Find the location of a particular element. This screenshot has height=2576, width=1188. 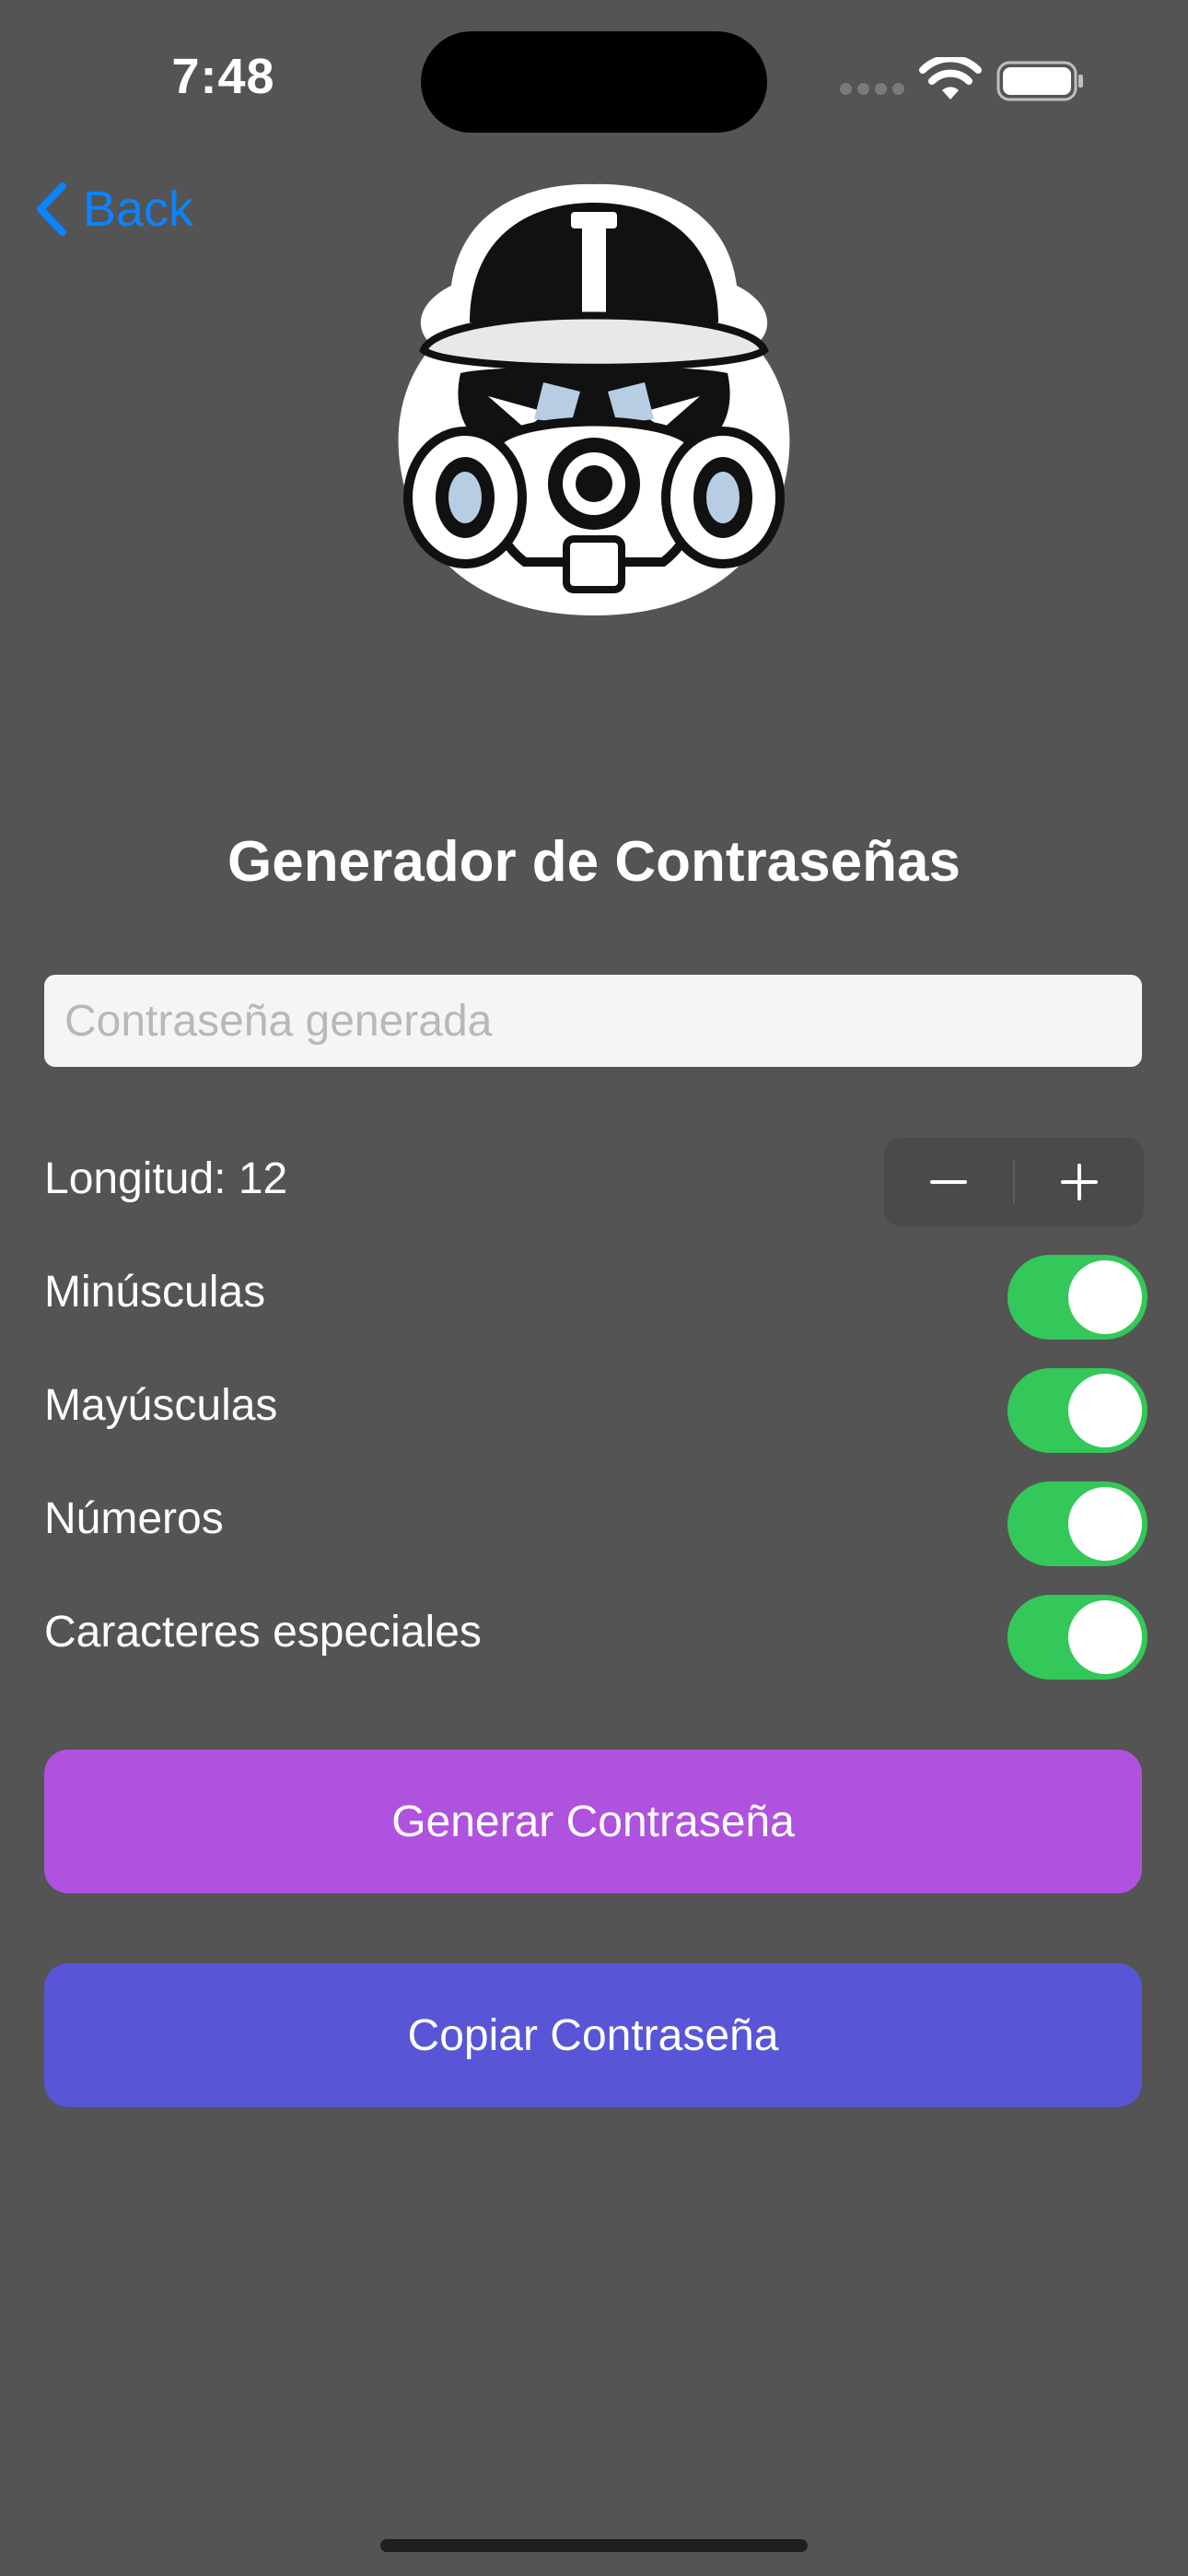

copy-password-label: Copiar Contraseña is located at coordinates (593, 2035).